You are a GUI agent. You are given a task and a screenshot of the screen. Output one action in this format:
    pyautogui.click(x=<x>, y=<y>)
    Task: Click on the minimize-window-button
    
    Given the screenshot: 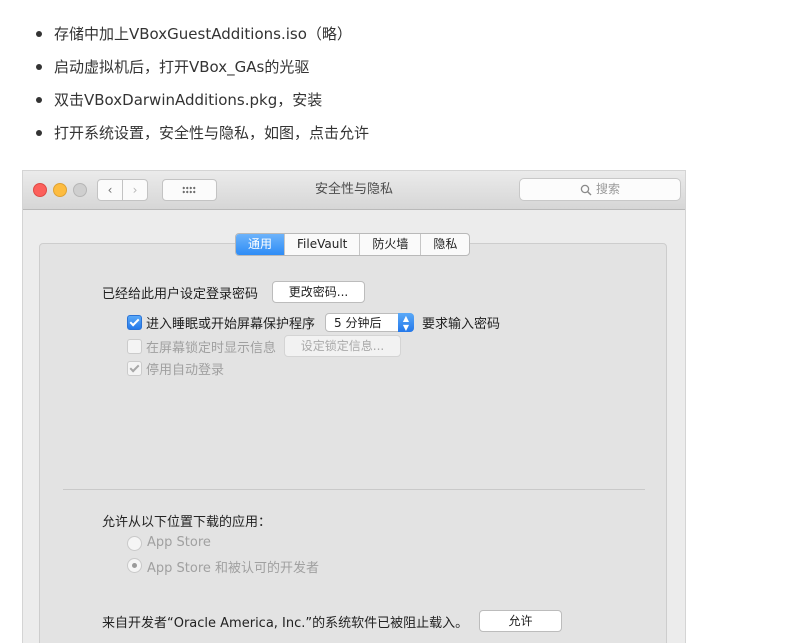 What is the action you would take?
    pyautogui.click(x=60, y=190)
    